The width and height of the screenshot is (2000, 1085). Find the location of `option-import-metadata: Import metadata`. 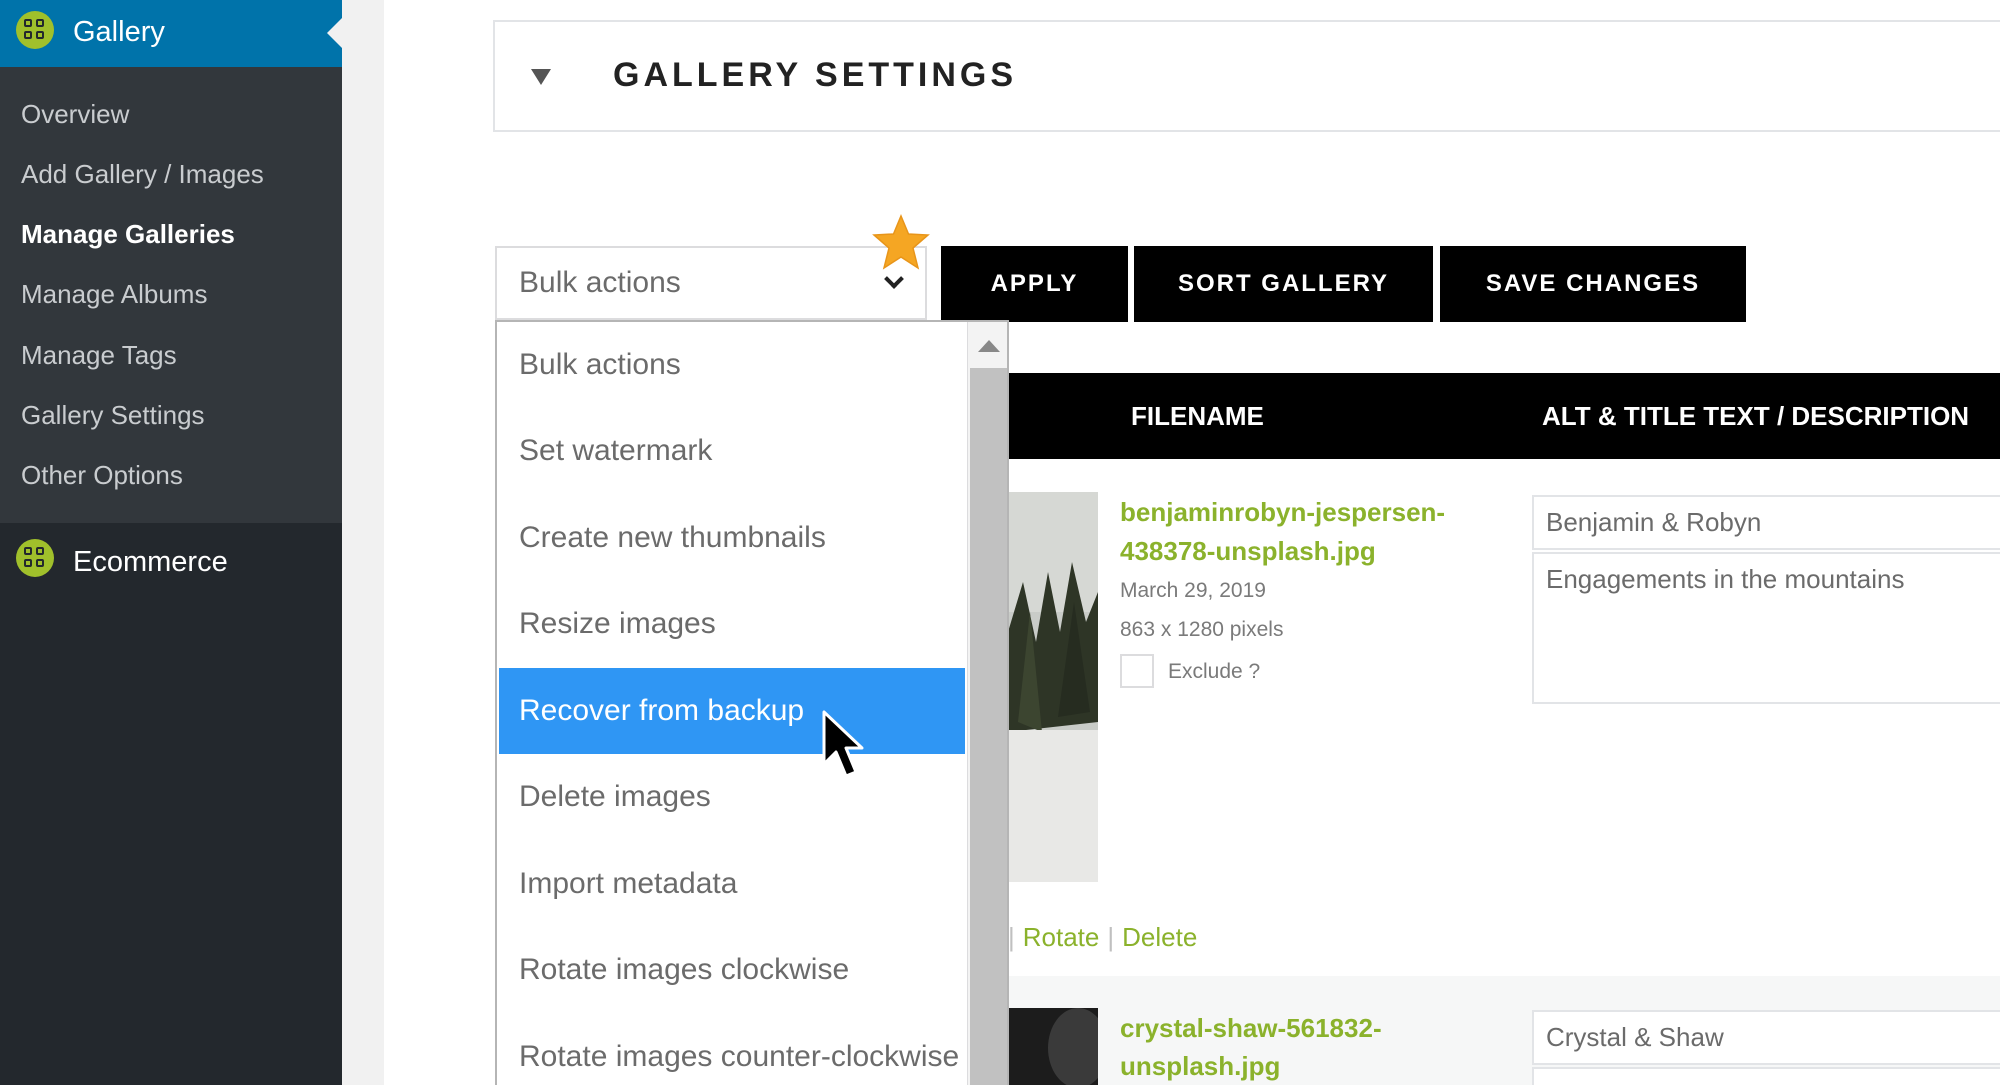

option-import-metadata: Import metadata is located at coordinates (732, 884).